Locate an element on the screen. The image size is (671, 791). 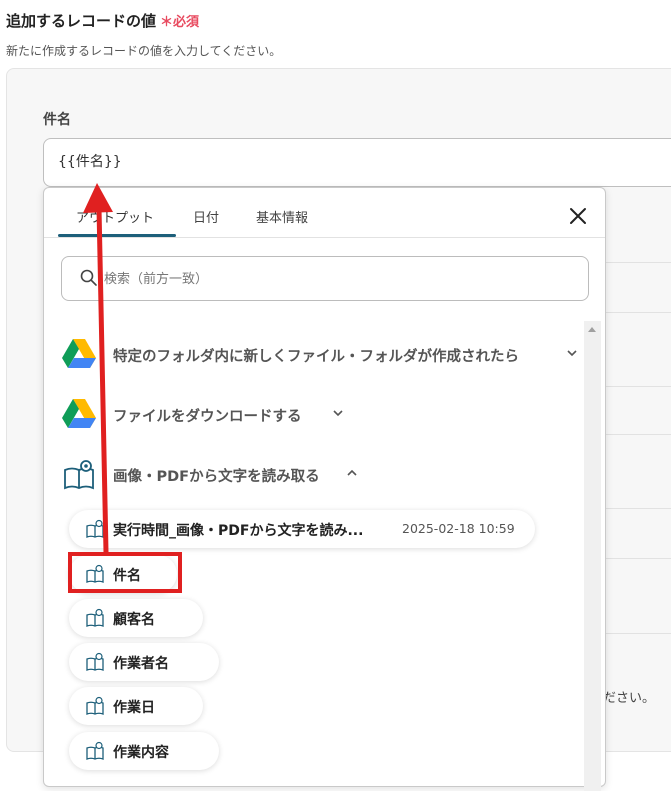
list-item-customer: 顧客名 is located at coordinates (136, 618).